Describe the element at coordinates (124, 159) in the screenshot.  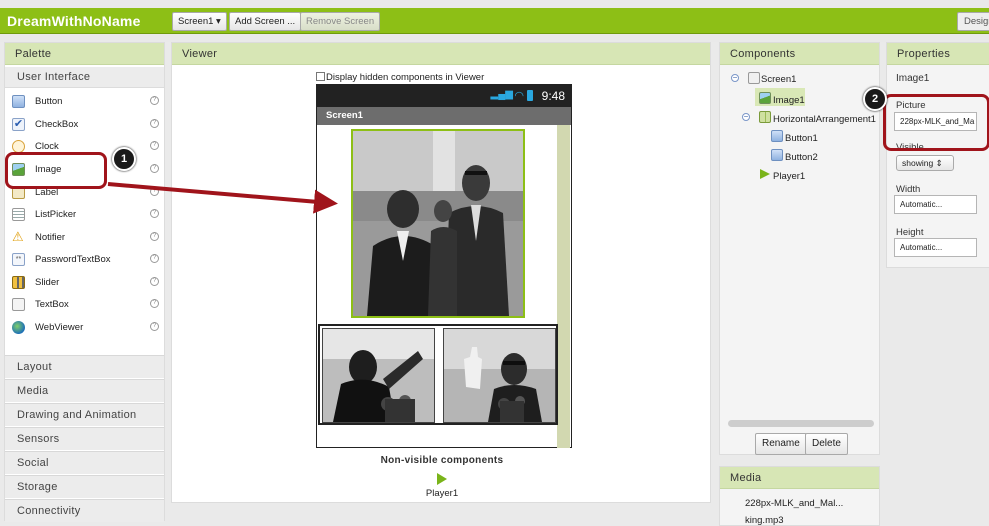
I see `step-badge-1: 1` at that location.